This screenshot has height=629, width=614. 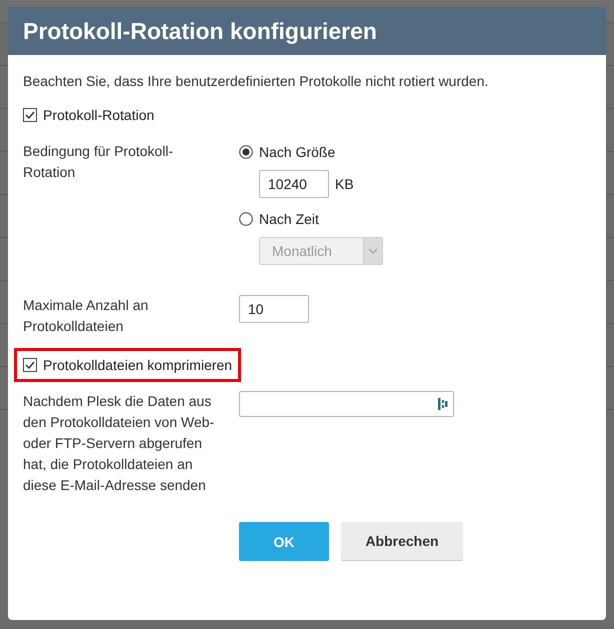 What do you see at coordinates (86, 316) in the screenshot?
I see `field-label: Maximale Anzahl an Protokolldateien` at bounding box center [86, 316].